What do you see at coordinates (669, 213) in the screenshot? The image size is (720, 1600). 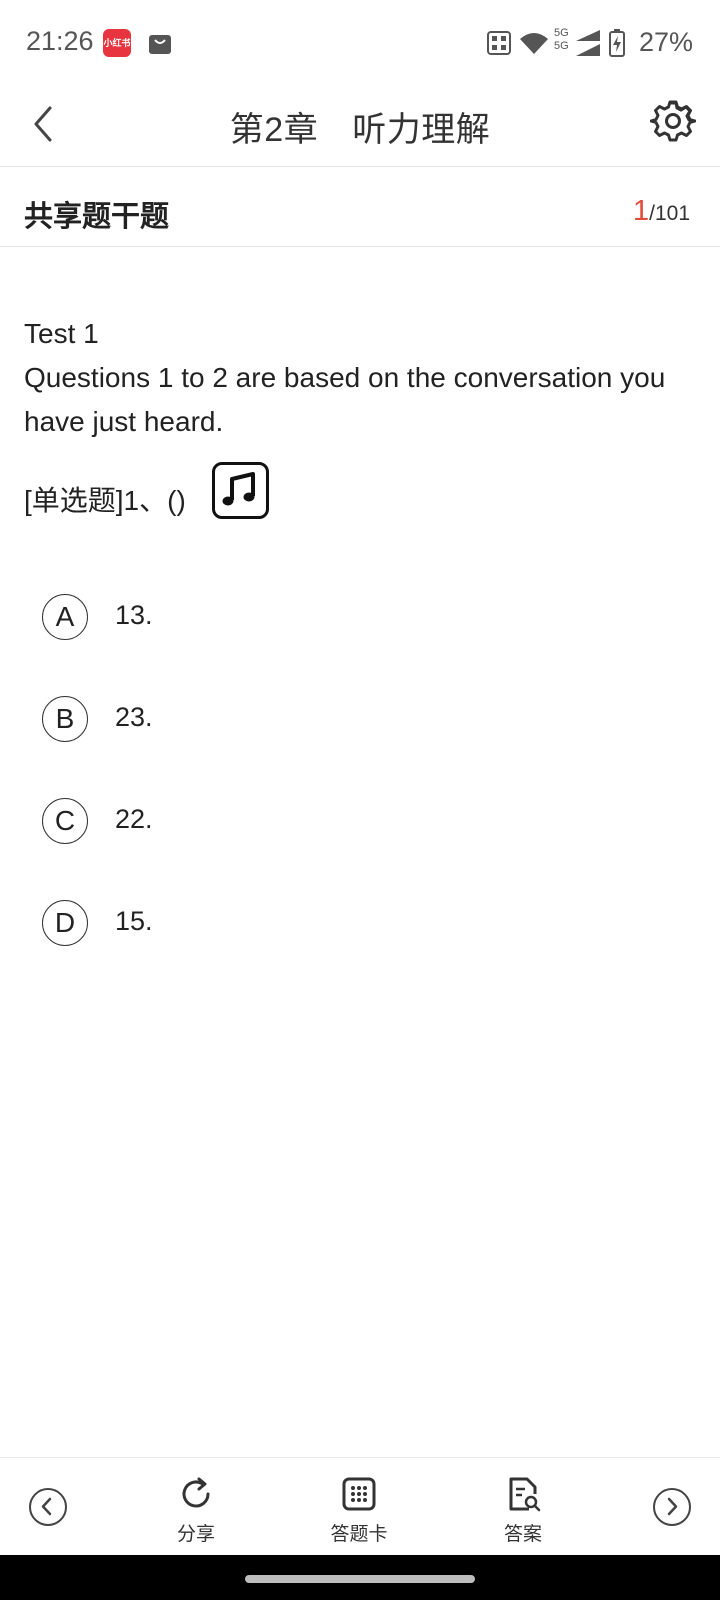 I see `total-questions: /101` at bounding box center [669, 213].